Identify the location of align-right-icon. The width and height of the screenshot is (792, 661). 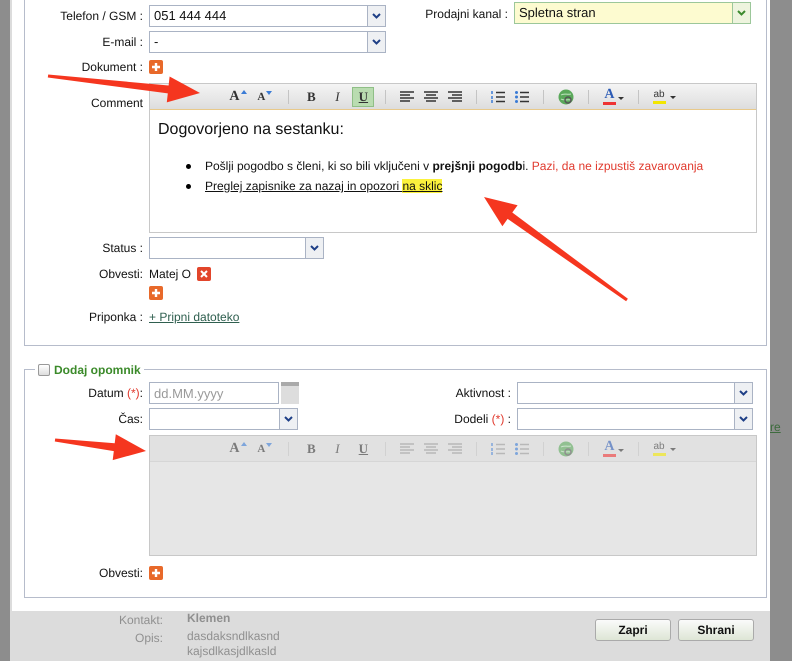
(455, 96).